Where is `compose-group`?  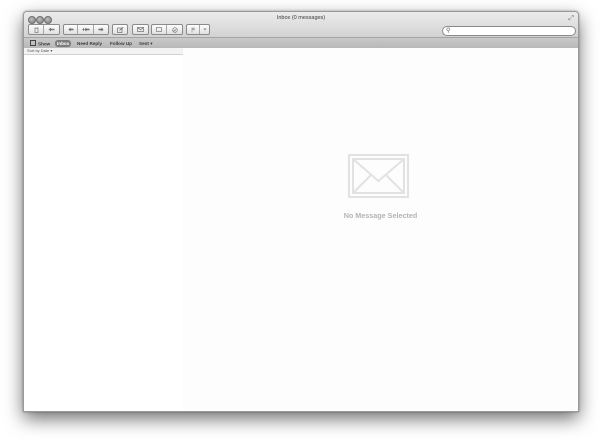
compose-group is located at coordinates (120, 29).